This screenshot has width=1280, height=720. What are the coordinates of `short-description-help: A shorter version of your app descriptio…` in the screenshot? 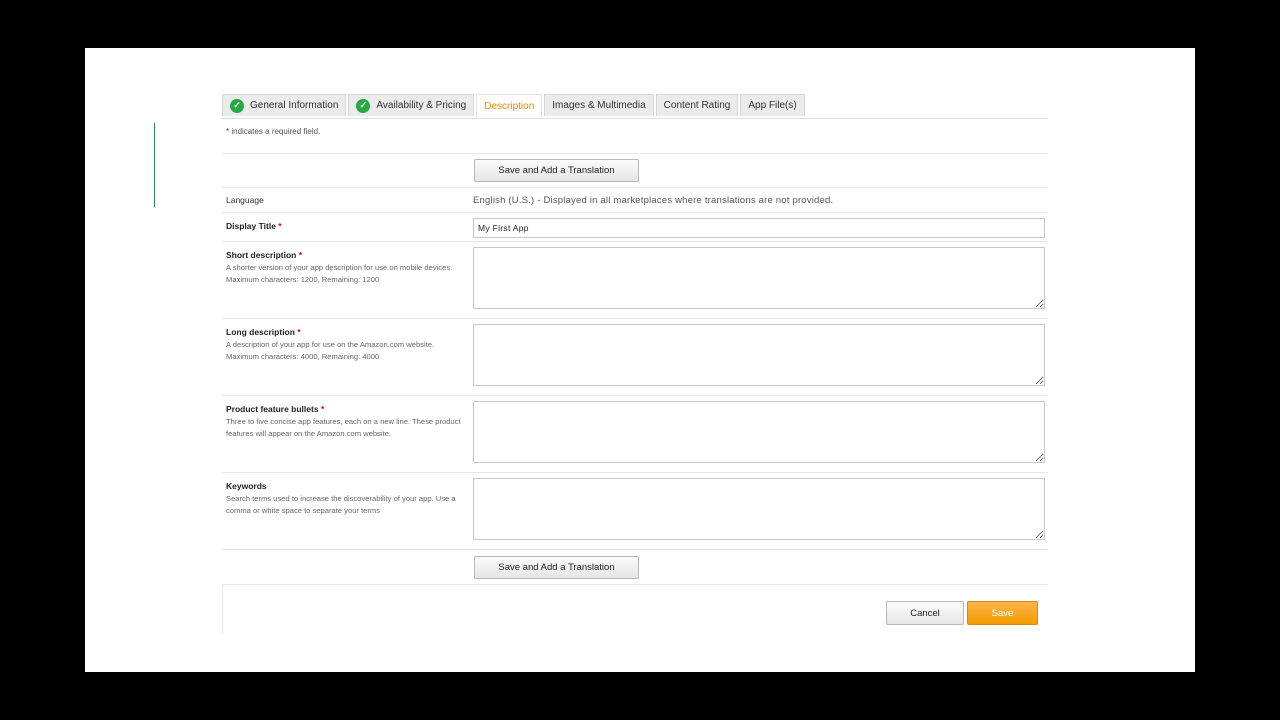 It's located at (346, 274).